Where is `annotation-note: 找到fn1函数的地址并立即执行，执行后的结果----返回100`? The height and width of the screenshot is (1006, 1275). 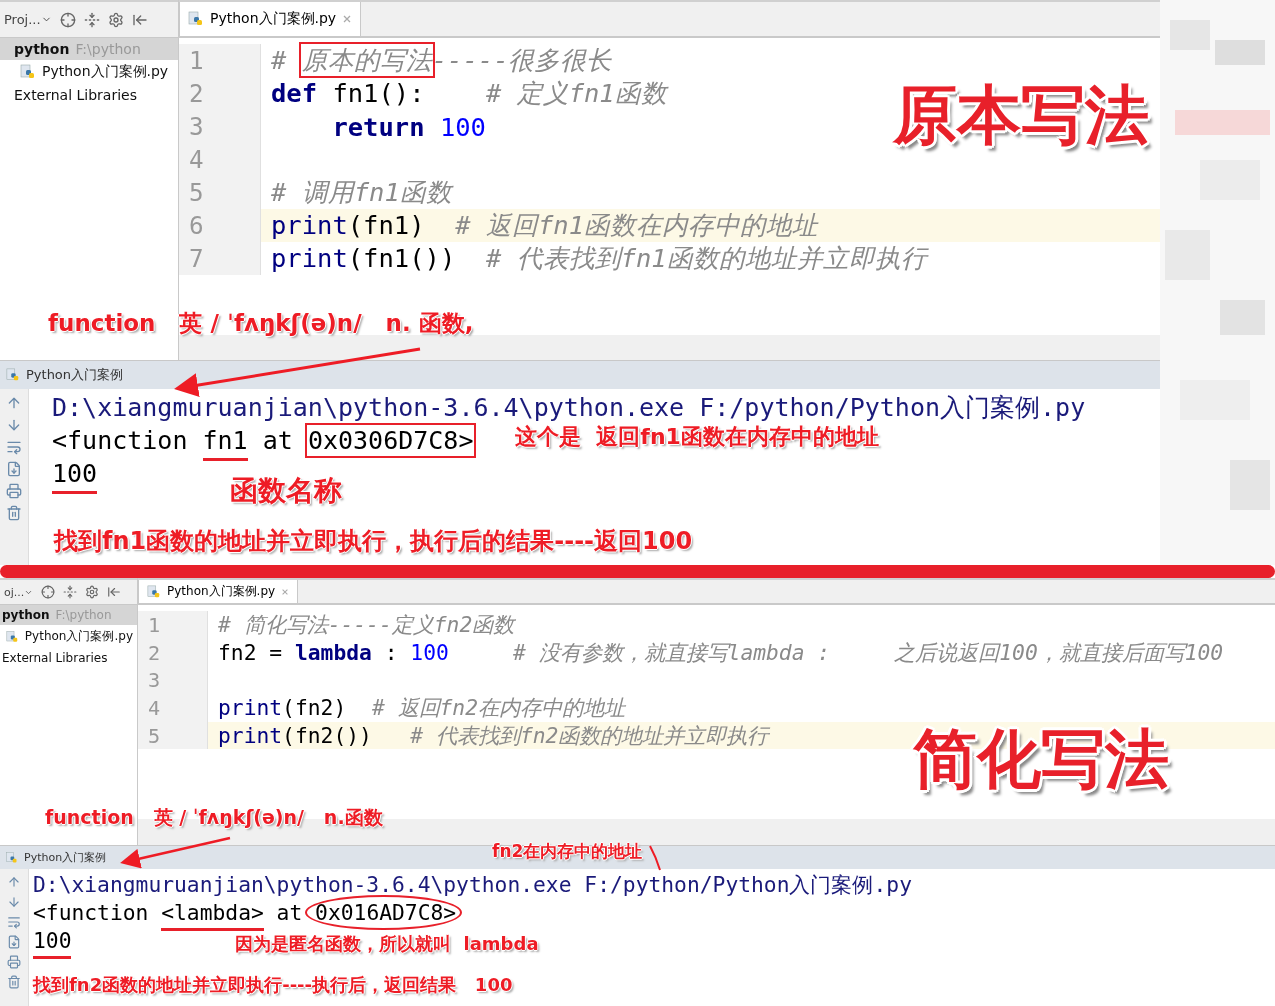
annotation-note: 找到fn1函数的地址并立即执行，执行后的结果----返回100 is located at coordinates (373, 541).